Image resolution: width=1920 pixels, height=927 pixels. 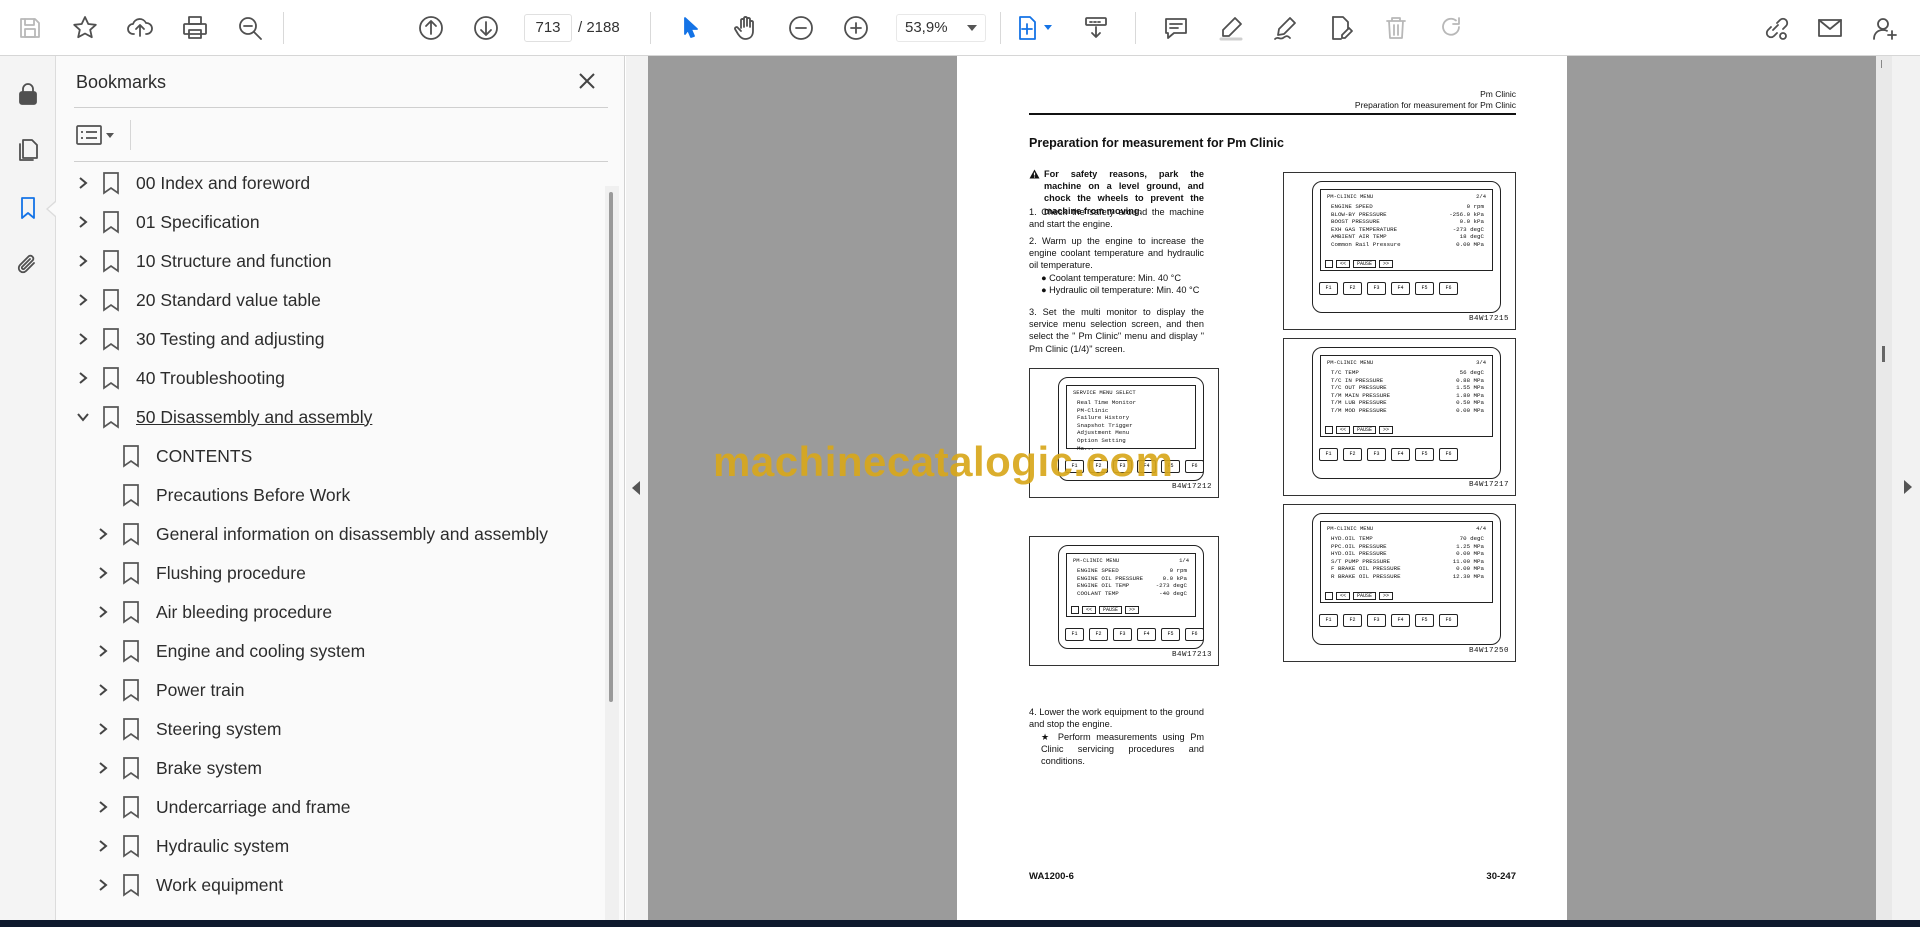 I want to click on function-key: F1, so click(x=1328, y=620).